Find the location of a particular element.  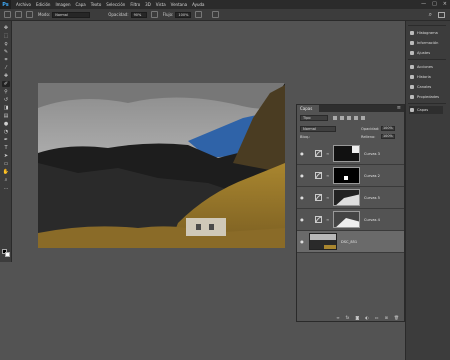

fill-field: 100% is located at coordinates (388, 136).